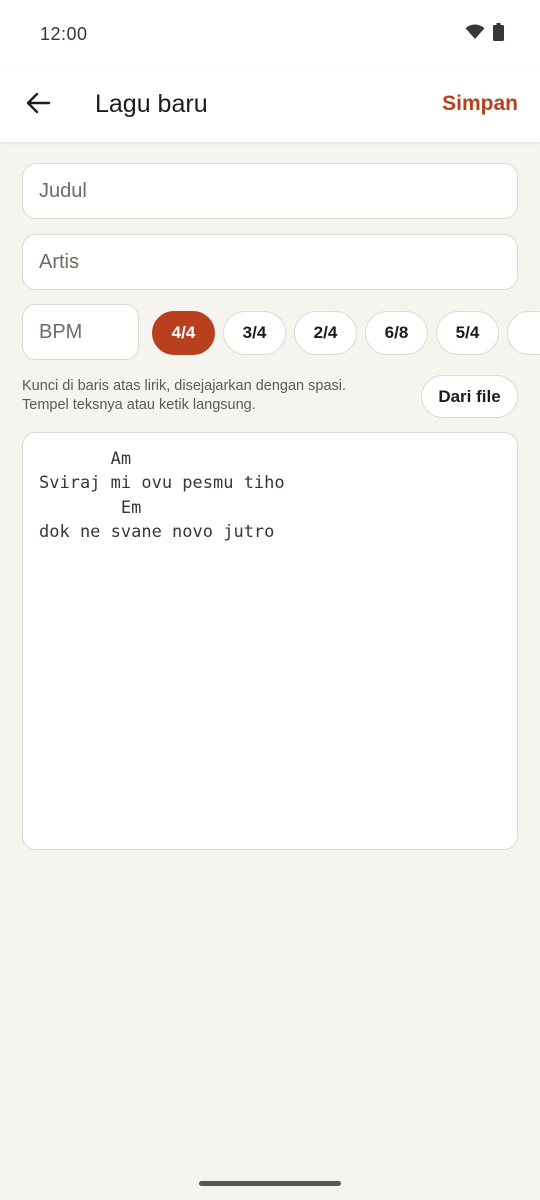  What do you see at coordinates (475, 34) in the screenshot?
I see `wifi-icon` at bounding box center [475, 34].